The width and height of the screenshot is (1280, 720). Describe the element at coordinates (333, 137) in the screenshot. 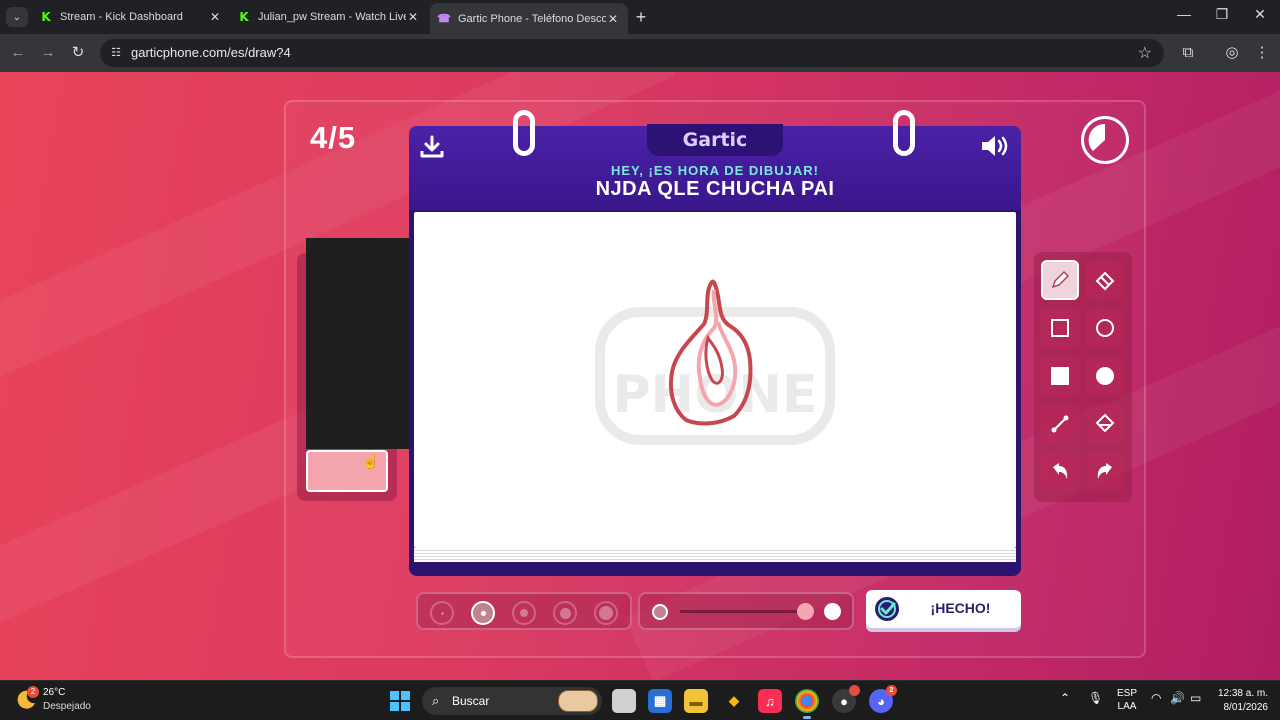

I see `round-counter: 4/5` at that location.